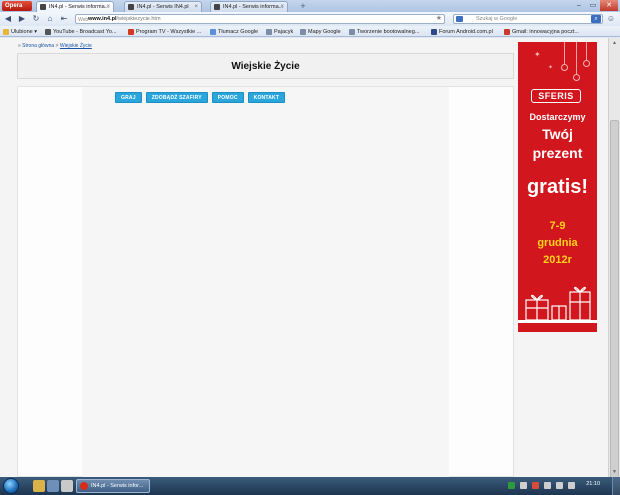  I want to click on opera-icon, so click(84, 486).